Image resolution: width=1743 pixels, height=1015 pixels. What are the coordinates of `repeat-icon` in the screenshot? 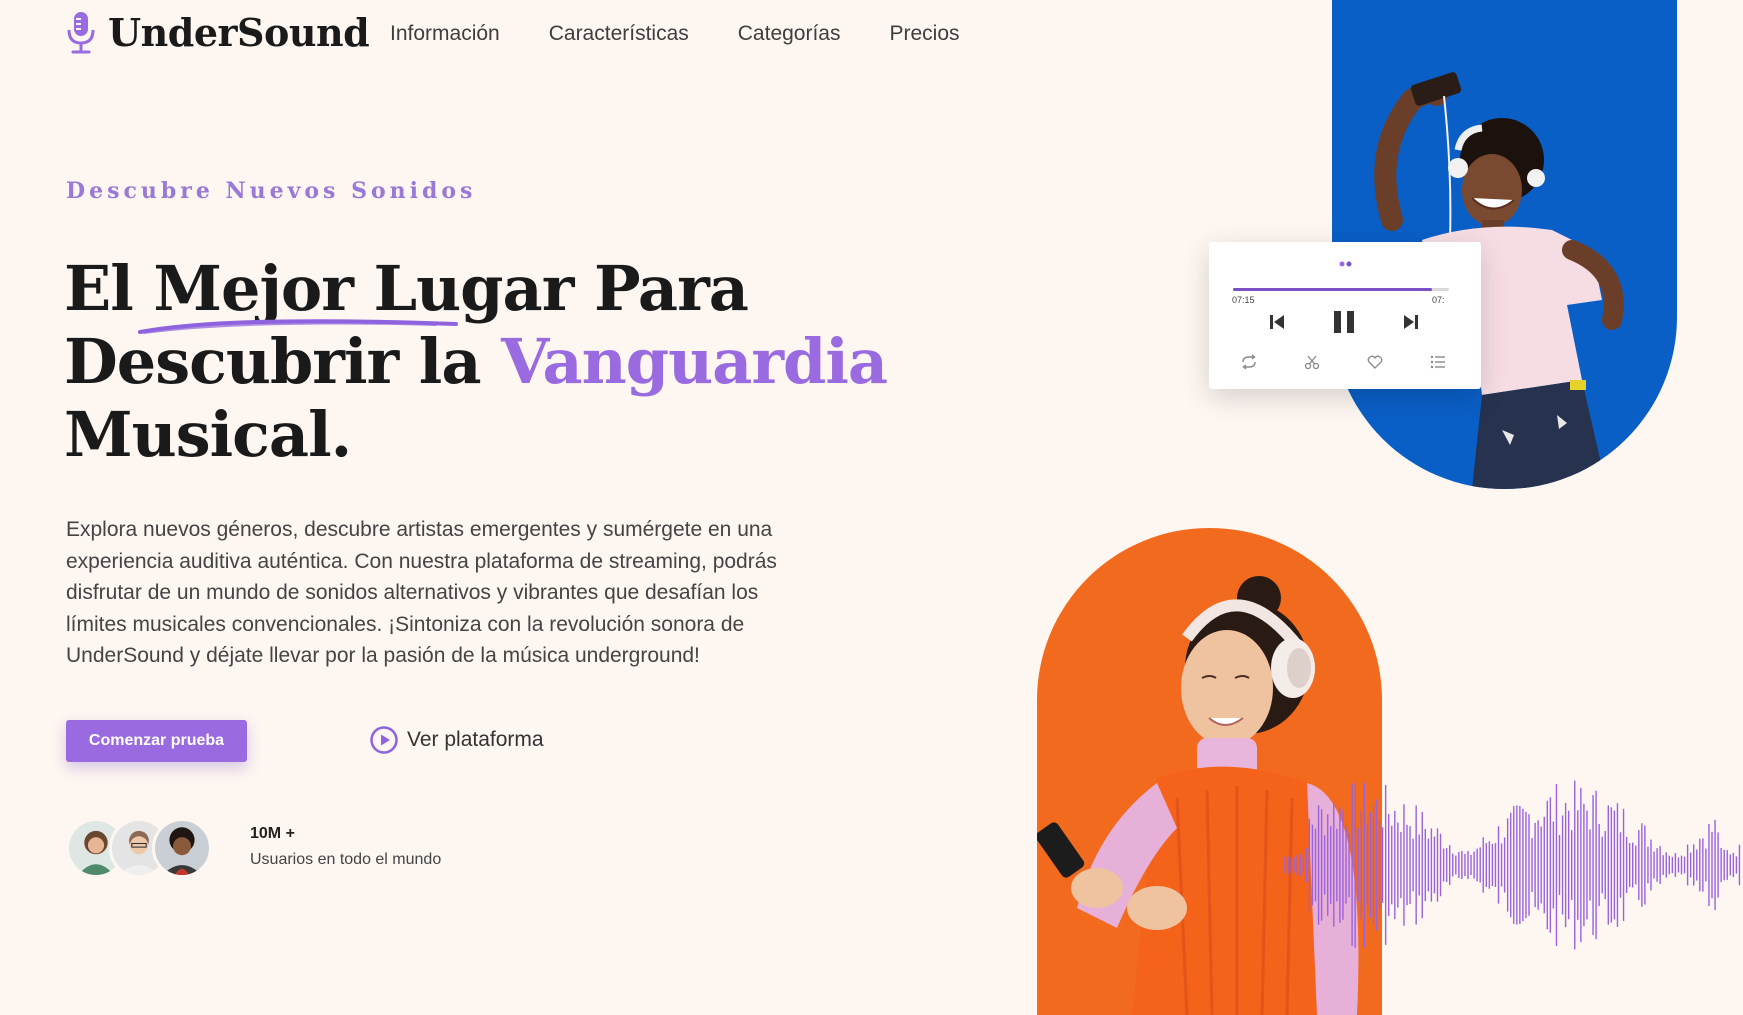 It's located at (1249, 362).